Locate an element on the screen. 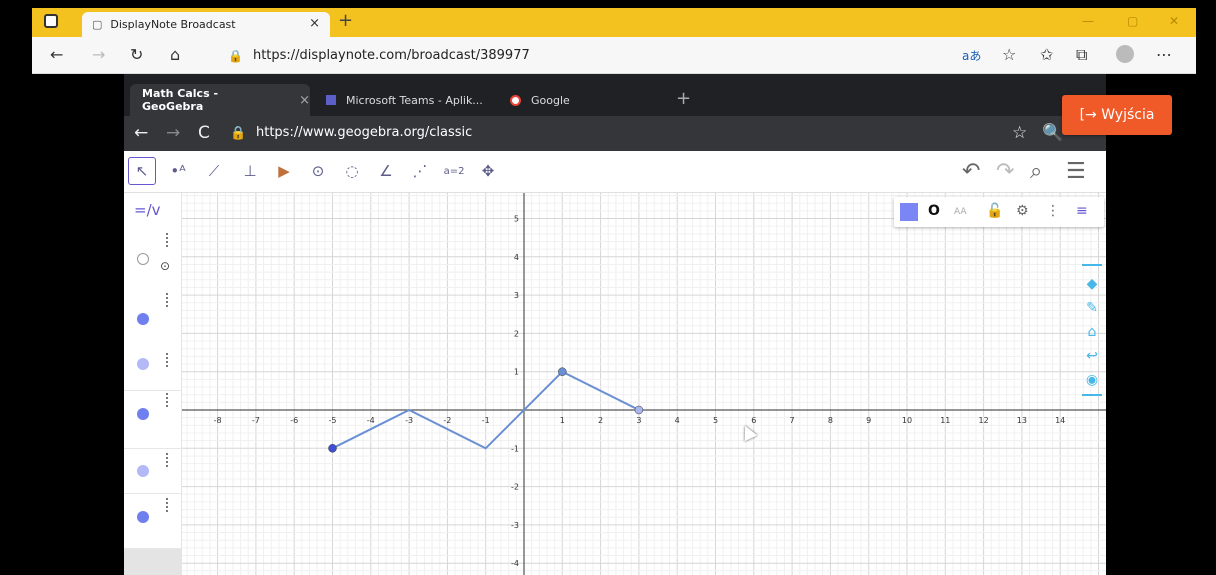 This screenshot has height=575, width=1216. favorites-list-icon: ✩ is located at coordinates (1046, 54).